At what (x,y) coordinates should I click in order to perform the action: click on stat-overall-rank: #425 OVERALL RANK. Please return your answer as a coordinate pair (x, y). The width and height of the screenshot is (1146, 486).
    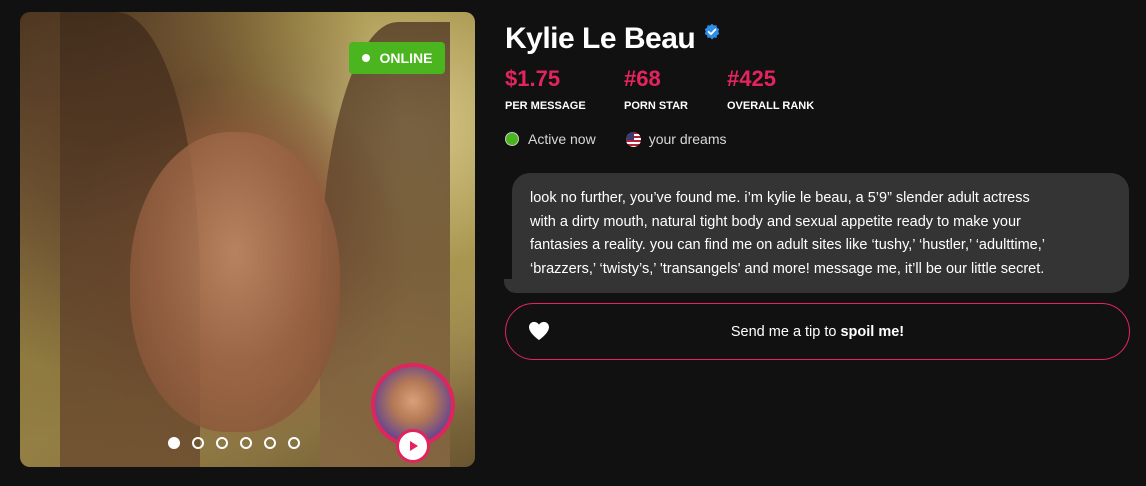
    Looking at the image, I should click on (770, 89).